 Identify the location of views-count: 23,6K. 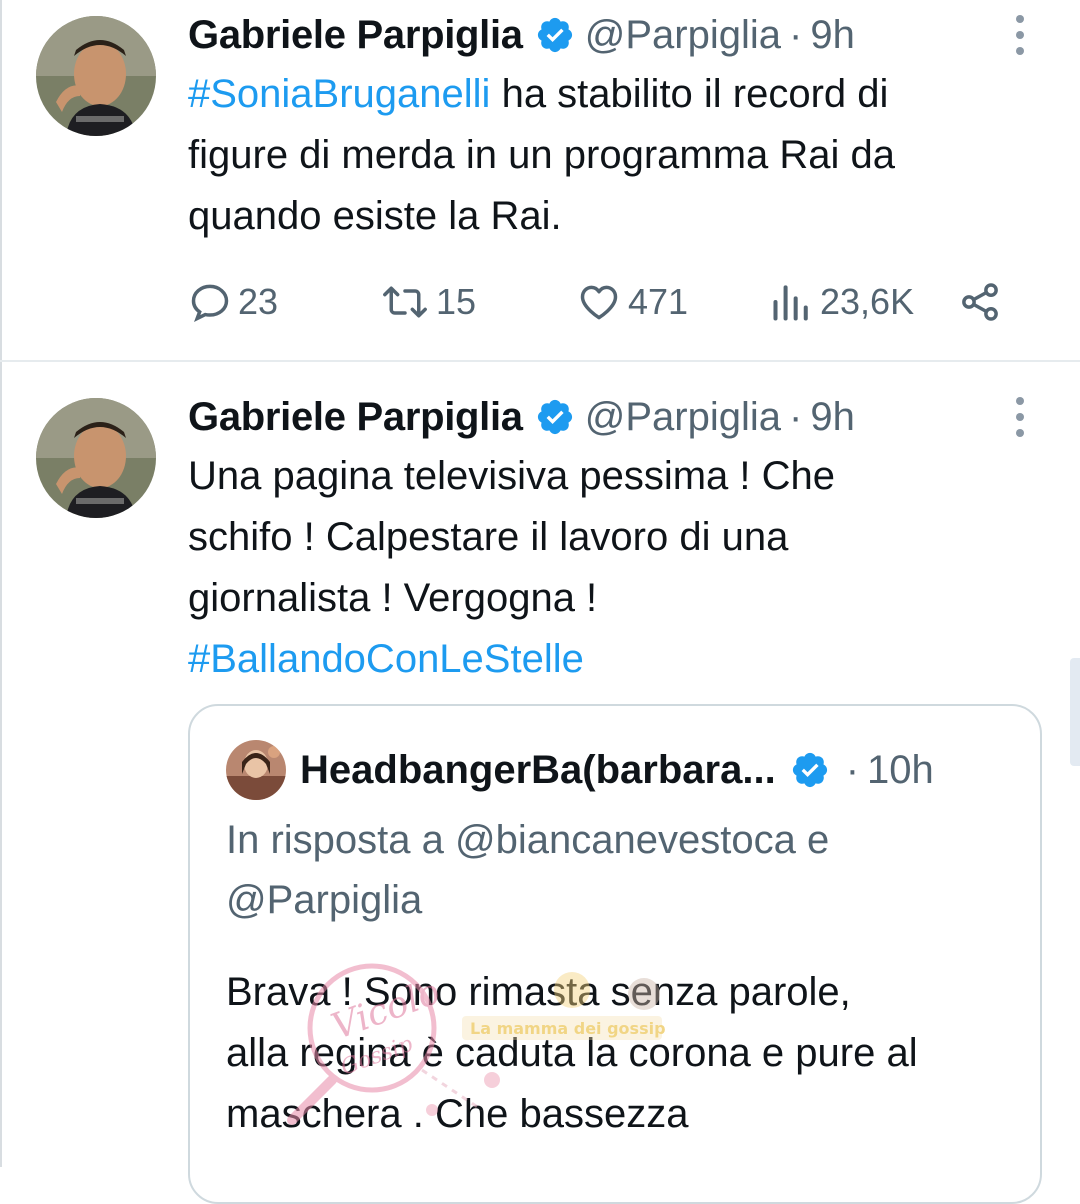
(867, 301).